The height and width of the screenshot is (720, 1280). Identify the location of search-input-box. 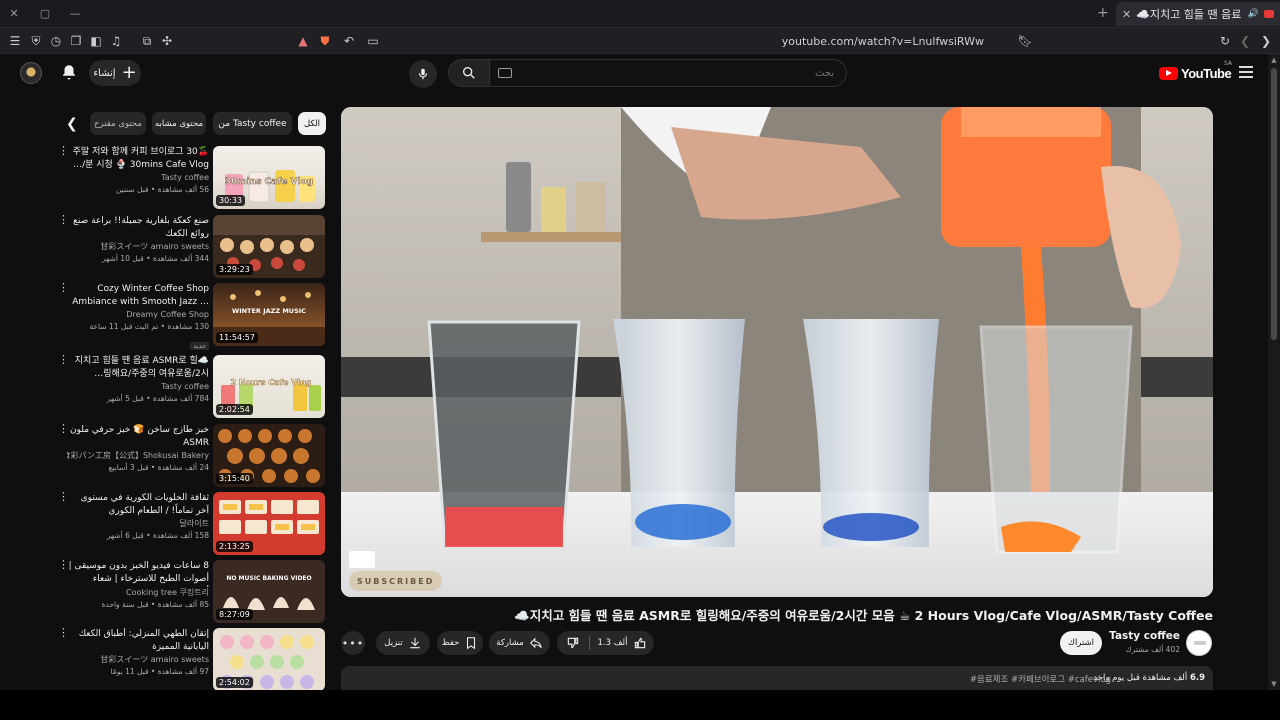
(668, 73).